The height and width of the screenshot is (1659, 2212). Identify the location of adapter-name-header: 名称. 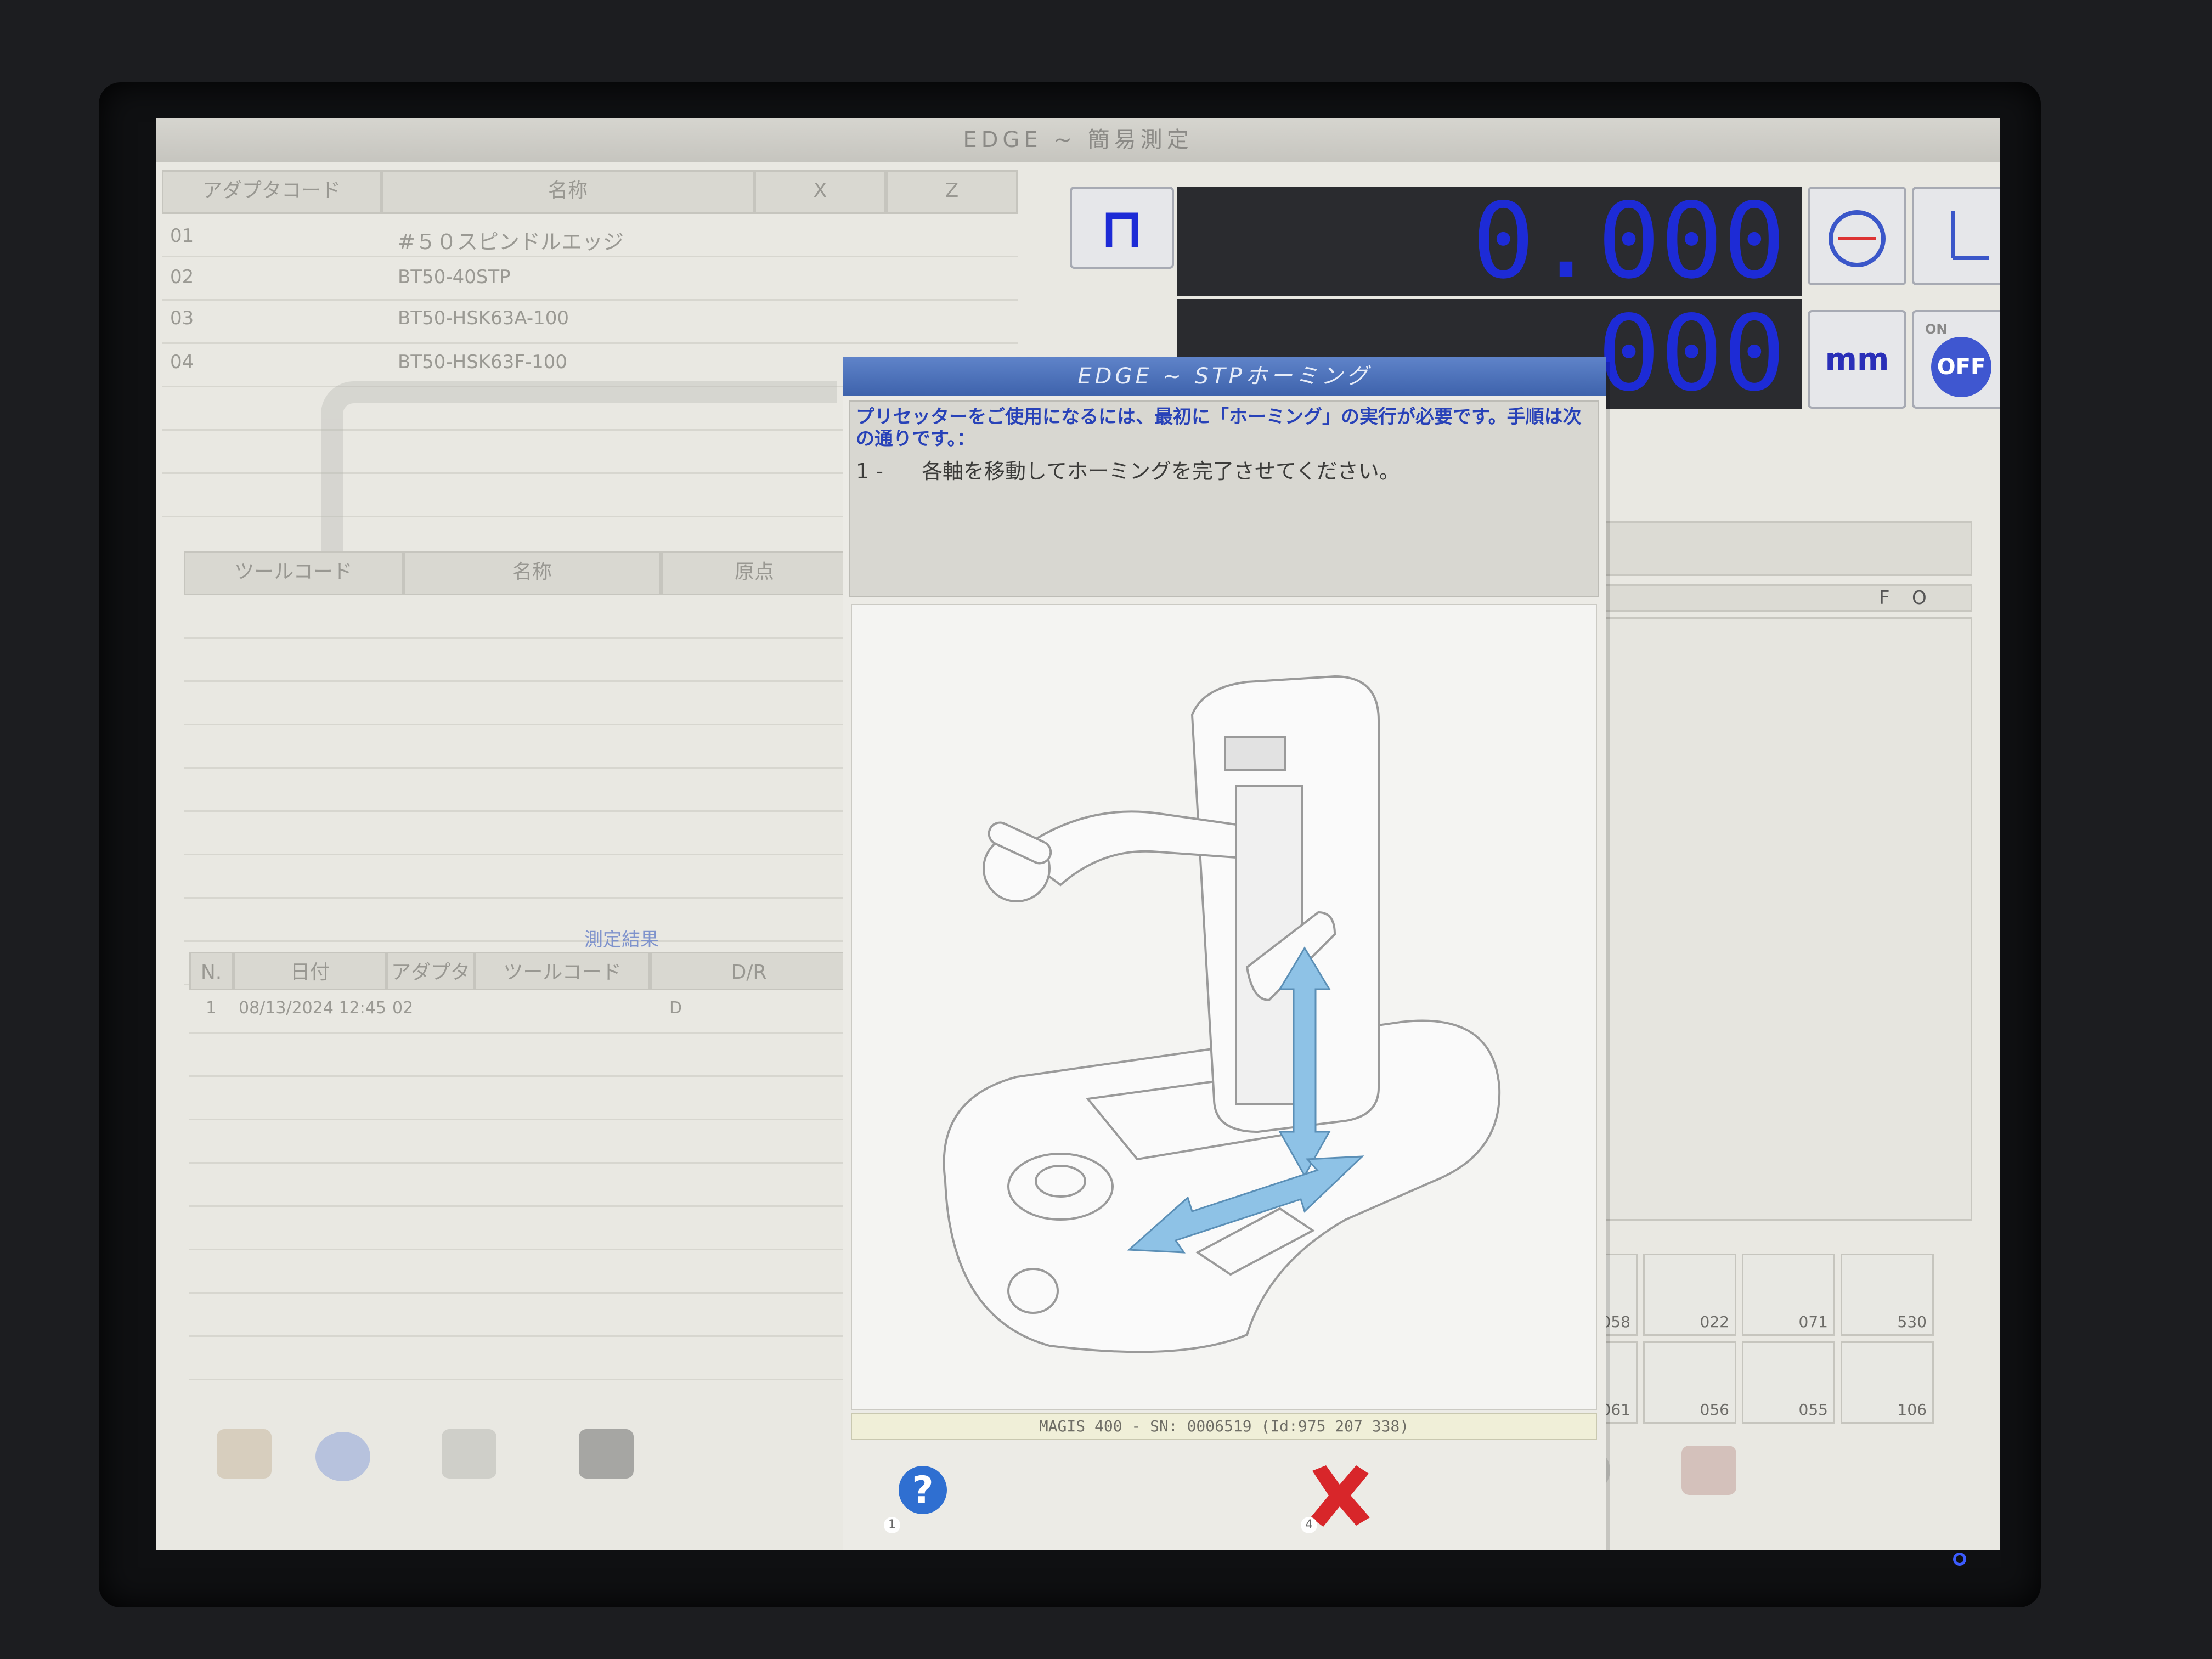
(567, 192).